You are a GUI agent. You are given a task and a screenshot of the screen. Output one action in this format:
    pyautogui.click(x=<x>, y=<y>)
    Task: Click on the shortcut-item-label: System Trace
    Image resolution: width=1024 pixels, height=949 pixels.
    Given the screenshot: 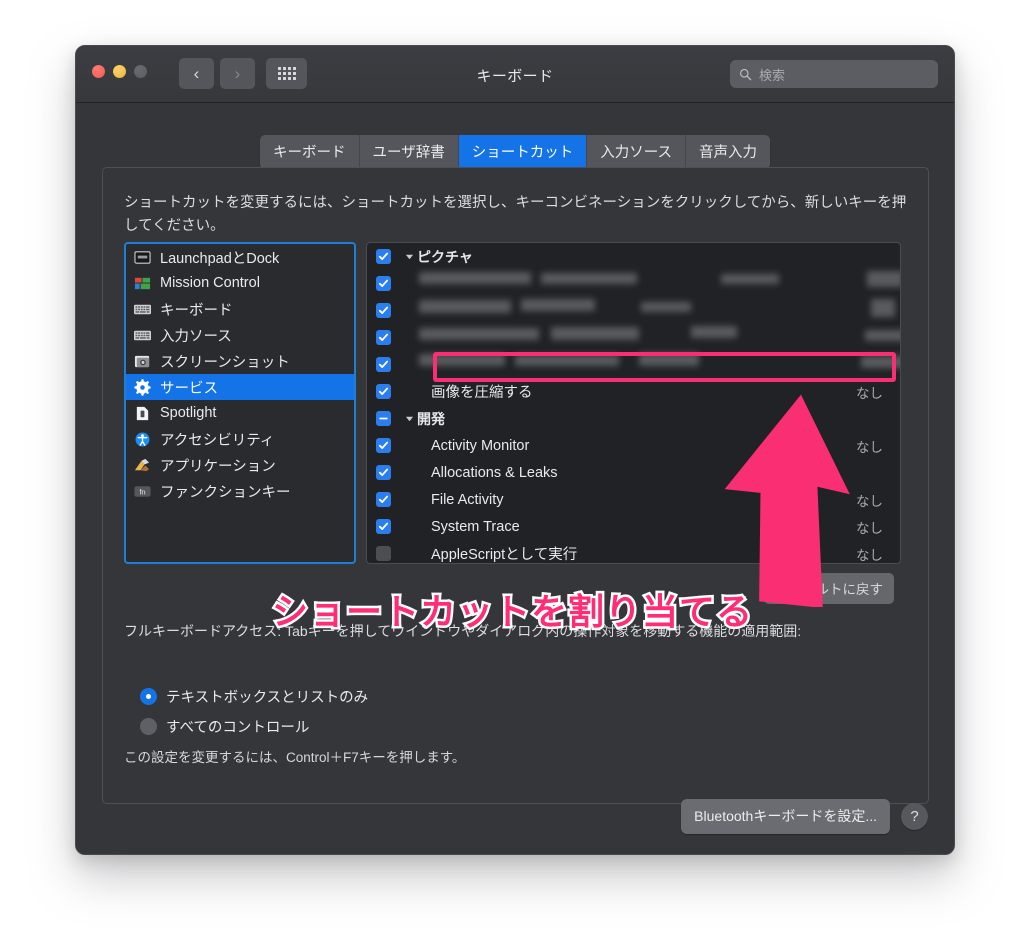 What is the action you would take?
    pyautogui.click(x=475, y=526)
    